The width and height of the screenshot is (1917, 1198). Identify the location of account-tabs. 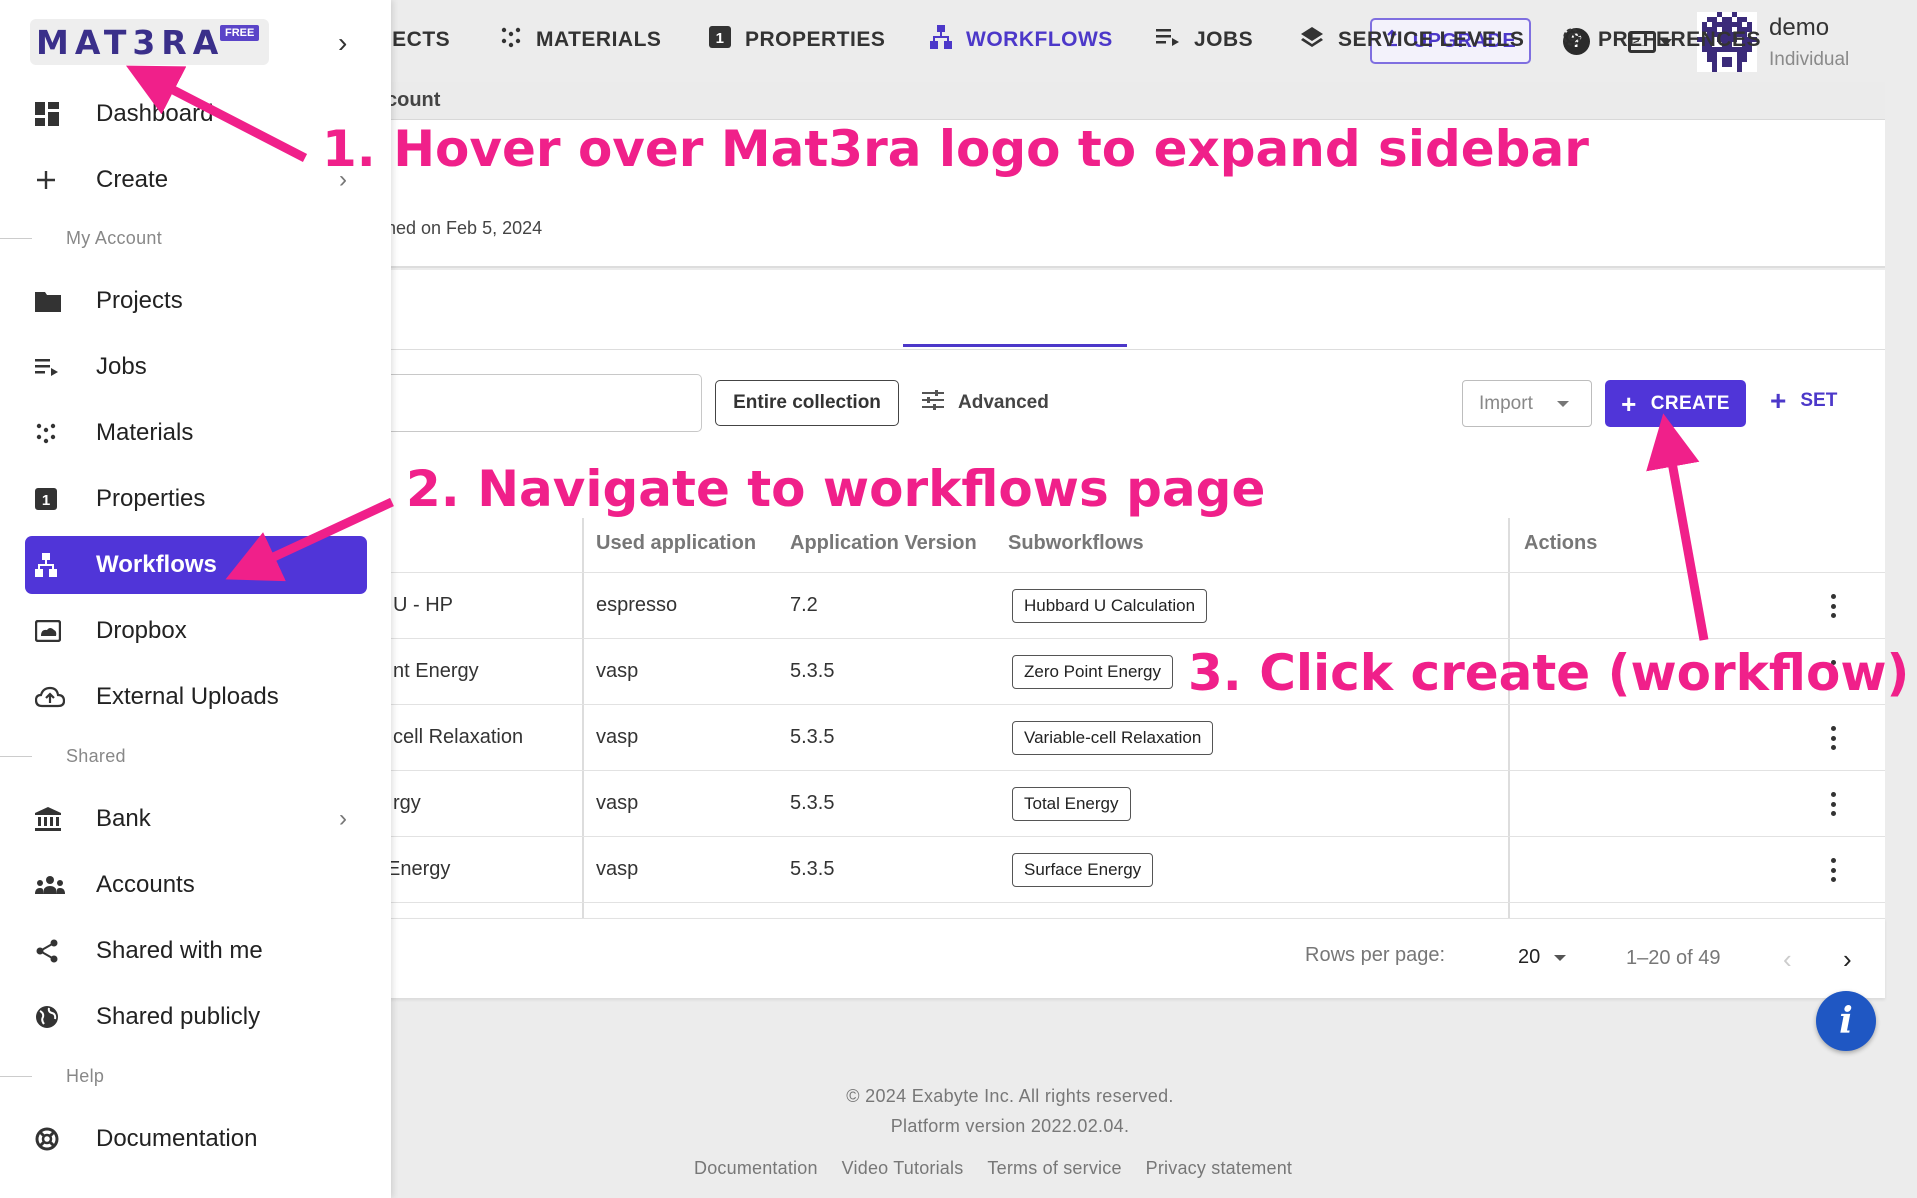
(1132, 310).